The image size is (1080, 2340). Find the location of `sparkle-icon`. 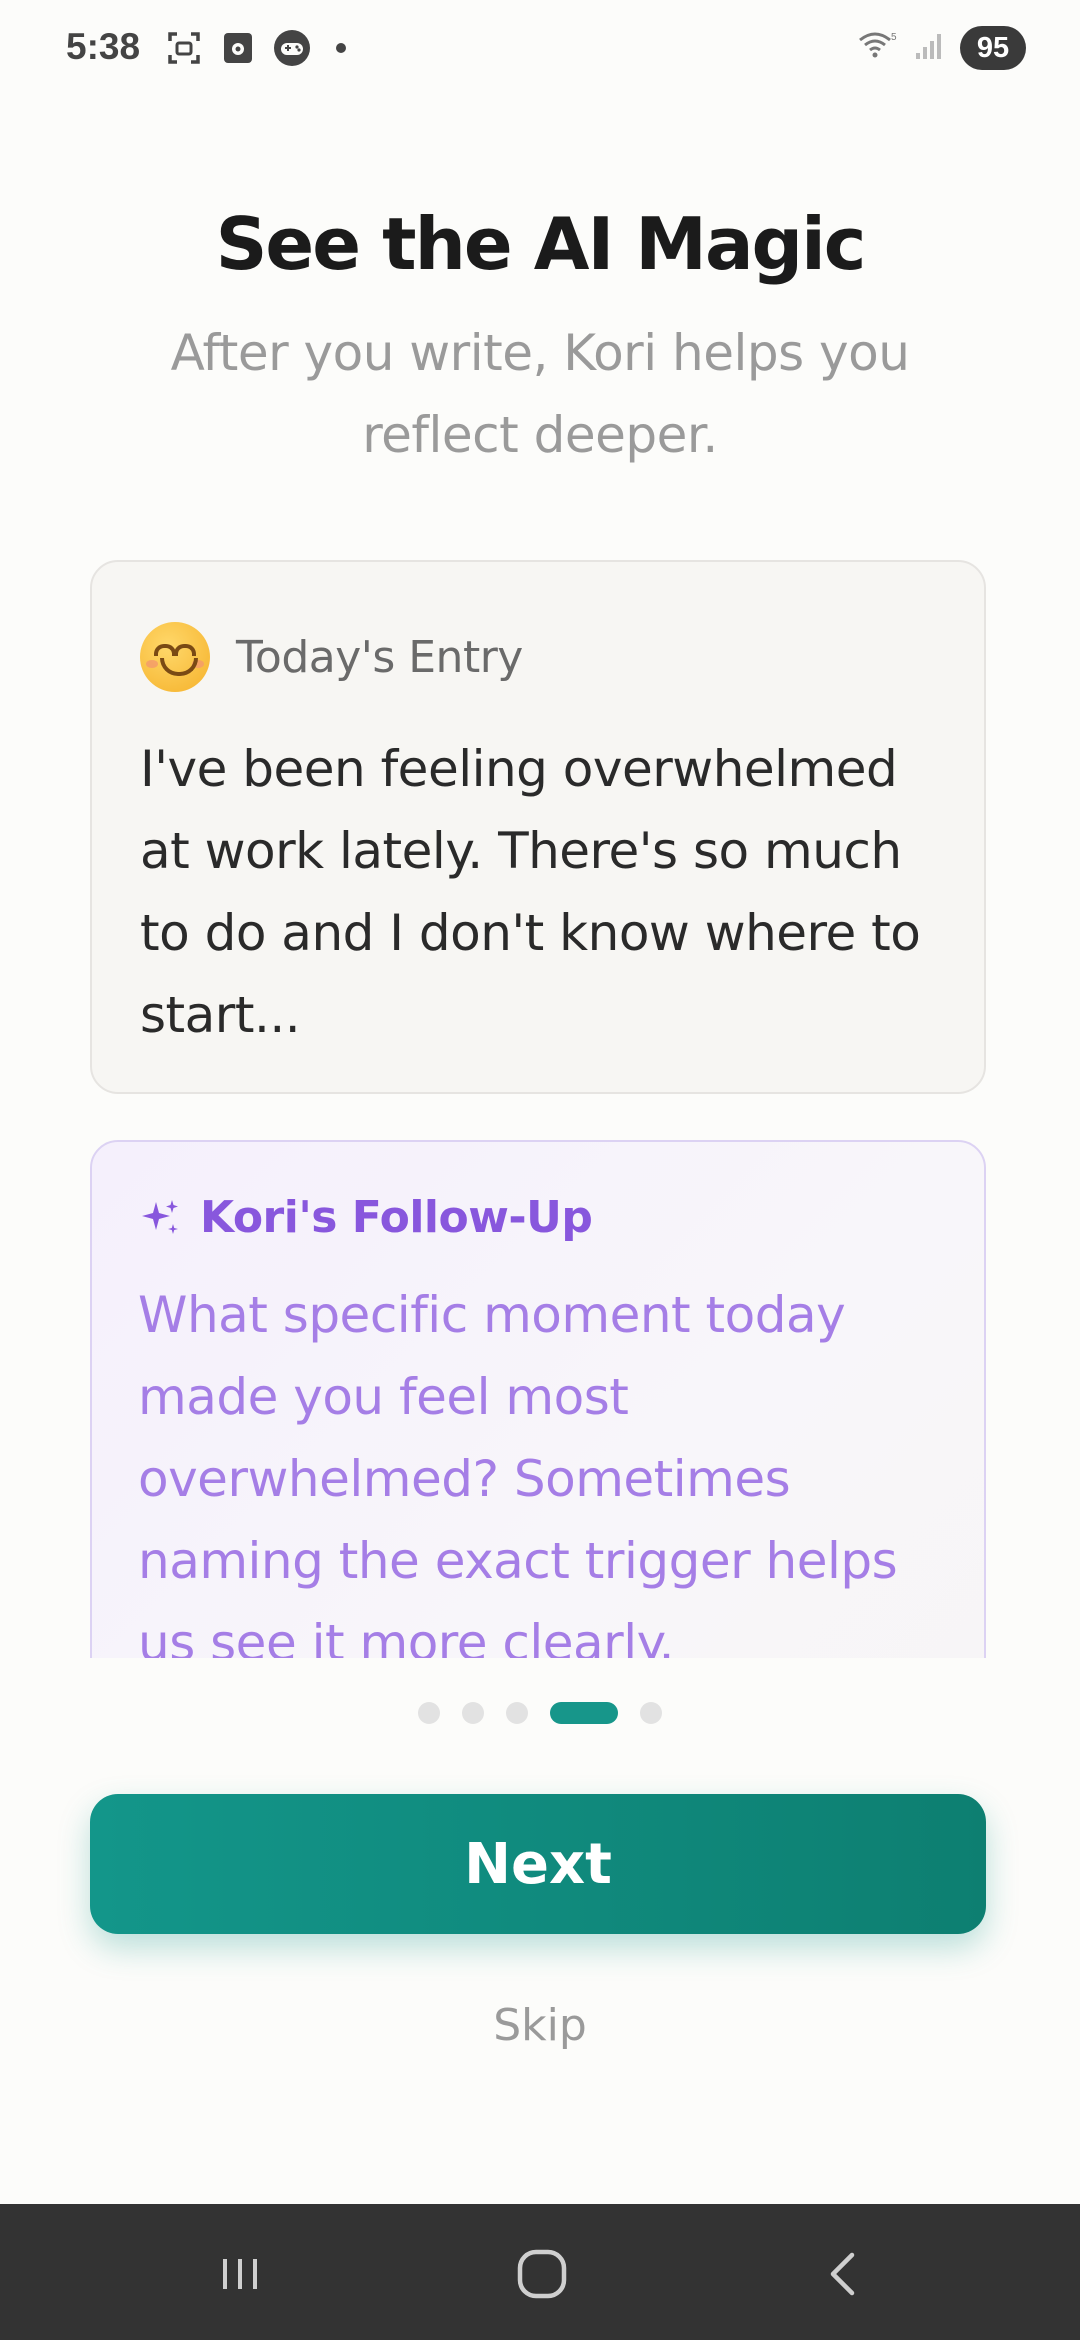

sparkle-icon is located at coordinates (160, 1216).